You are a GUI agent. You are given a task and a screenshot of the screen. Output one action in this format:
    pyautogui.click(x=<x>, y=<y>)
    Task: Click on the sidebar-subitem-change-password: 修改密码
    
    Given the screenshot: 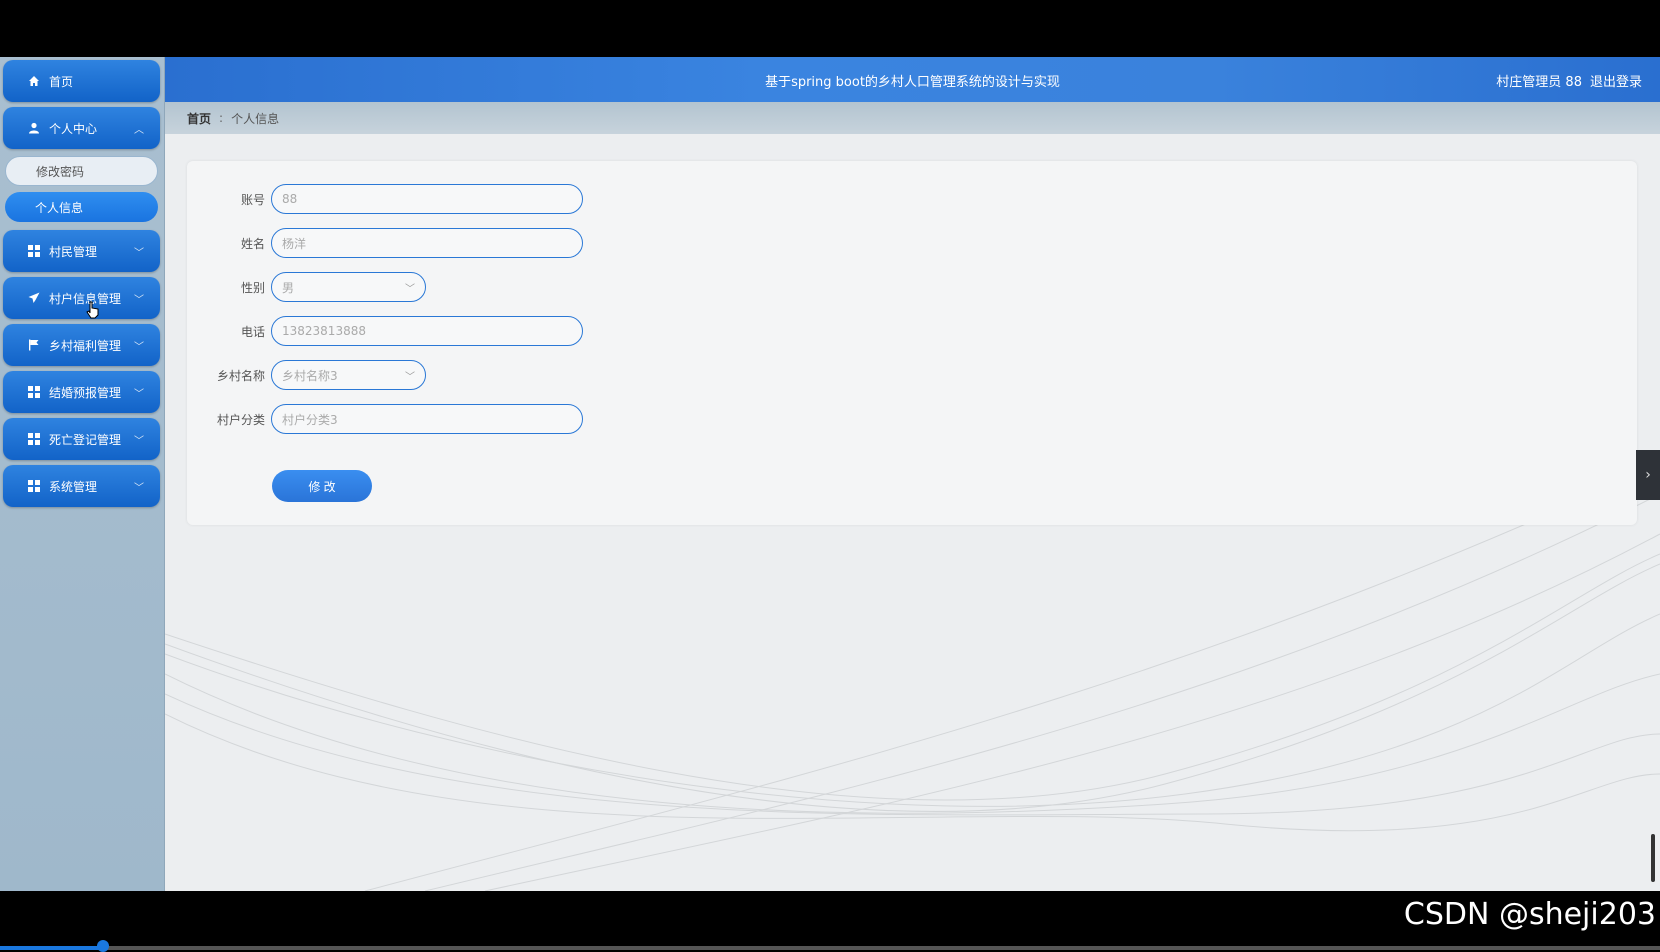 What is the action you would take?
    pyautogui.click(x=81, y=171)
    